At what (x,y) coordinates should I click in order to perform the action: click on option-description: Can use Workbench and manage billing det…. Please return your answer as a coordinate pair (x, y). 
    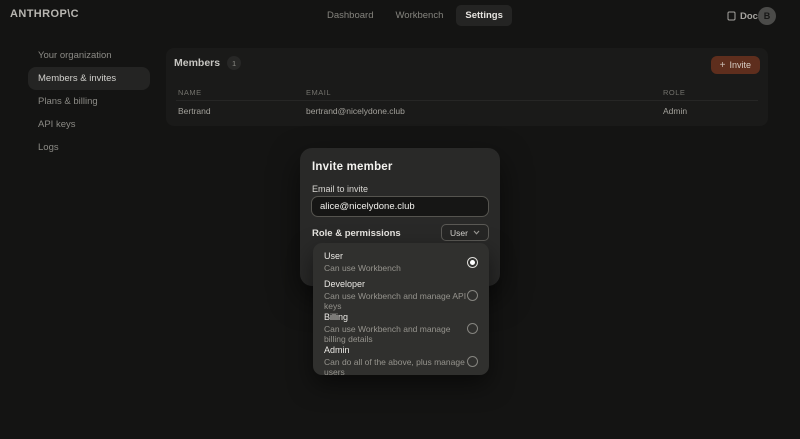
    Looking at the image, I should click on (387, 334).